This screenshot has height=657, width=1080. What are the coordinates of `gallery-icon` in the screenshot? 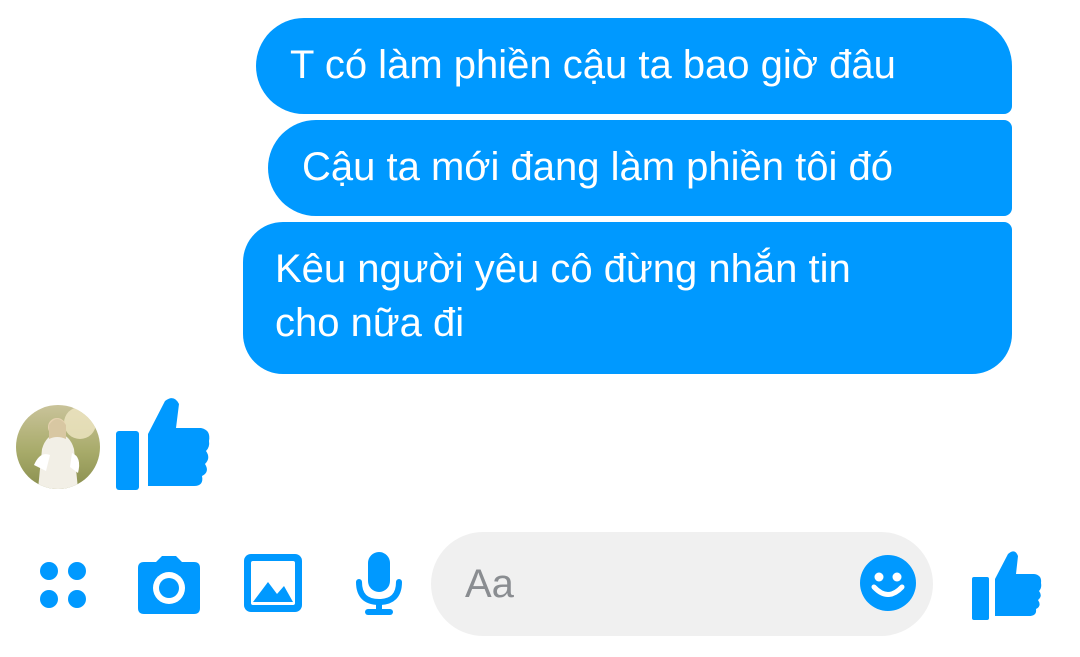 It's located at (273, 583).